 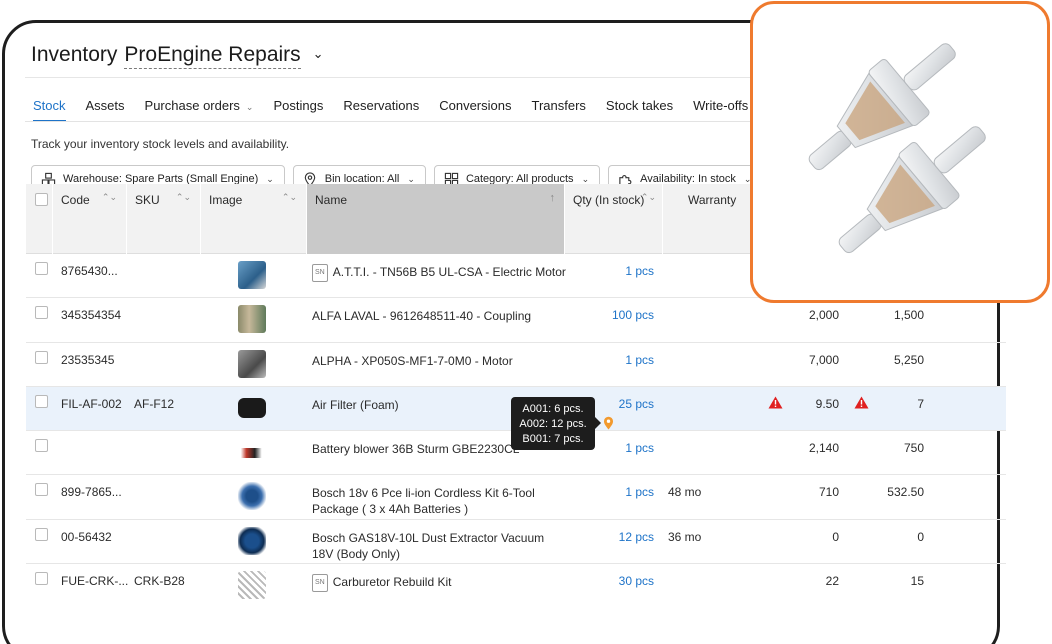 I want to click on cost-cell: 0, so click(x=920, y=536).